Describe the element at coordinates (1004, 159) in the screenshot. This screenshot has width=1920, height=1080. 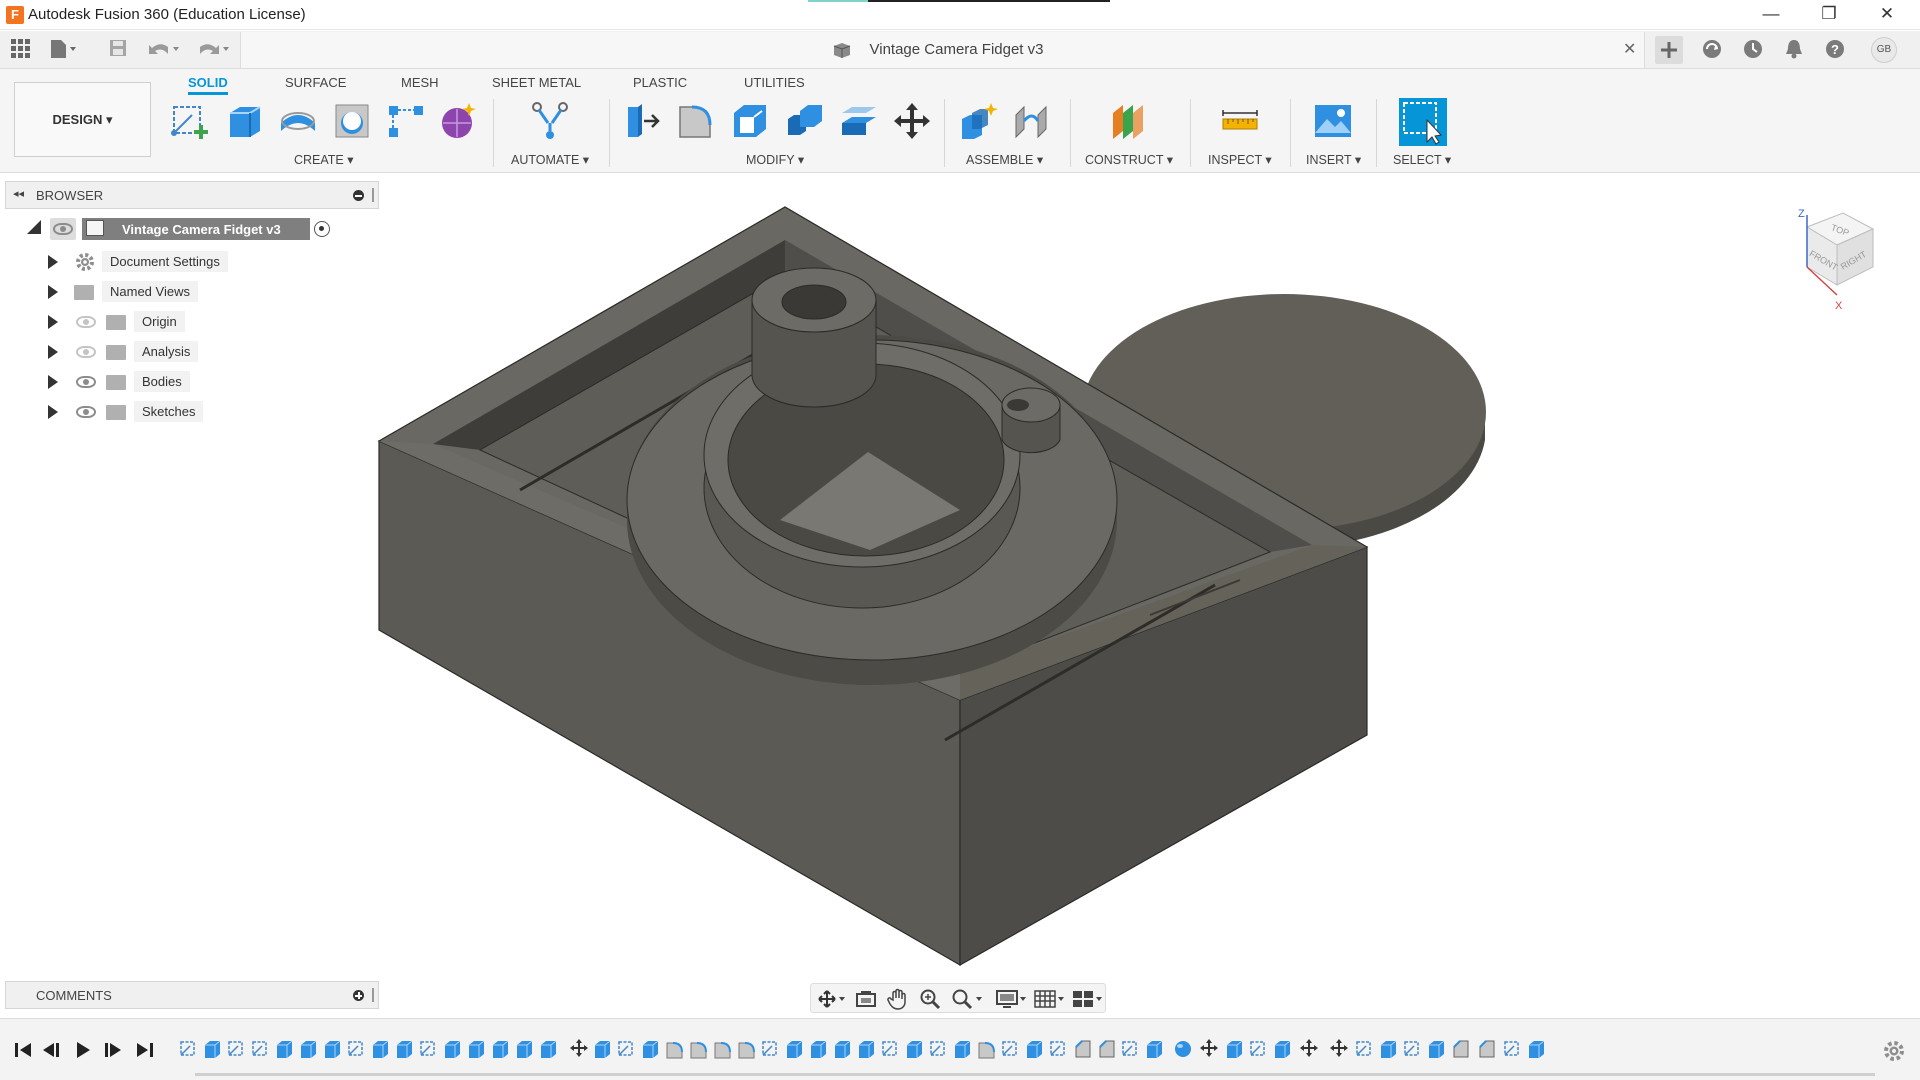
I see `assemble-group-label: ASSEMBLE ▾` at that location.